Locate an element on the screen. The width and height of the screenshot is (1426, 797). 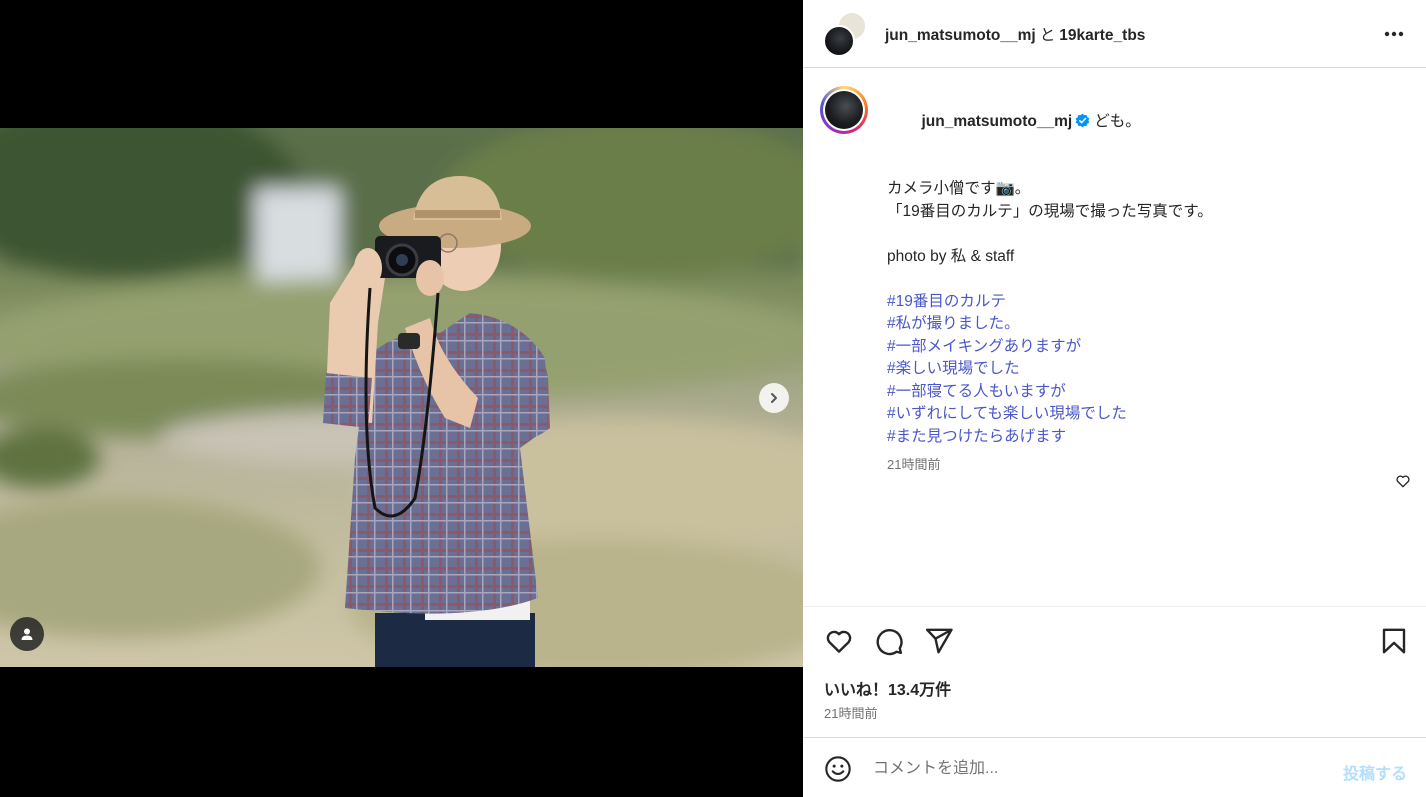
verified-badge-icon is located at coordinates (1082, 120).